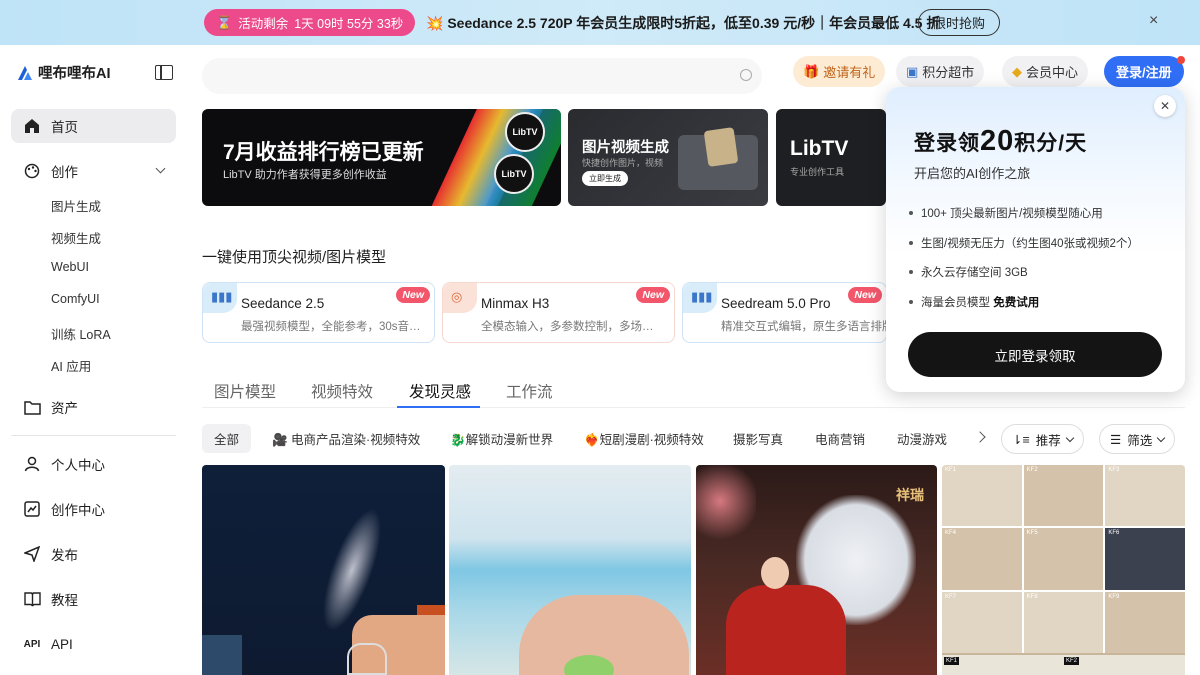  Describe the element at coordinates (776, 303) in the screenshot. I see `model-name: Seedream 5.0 Pro` at that location.